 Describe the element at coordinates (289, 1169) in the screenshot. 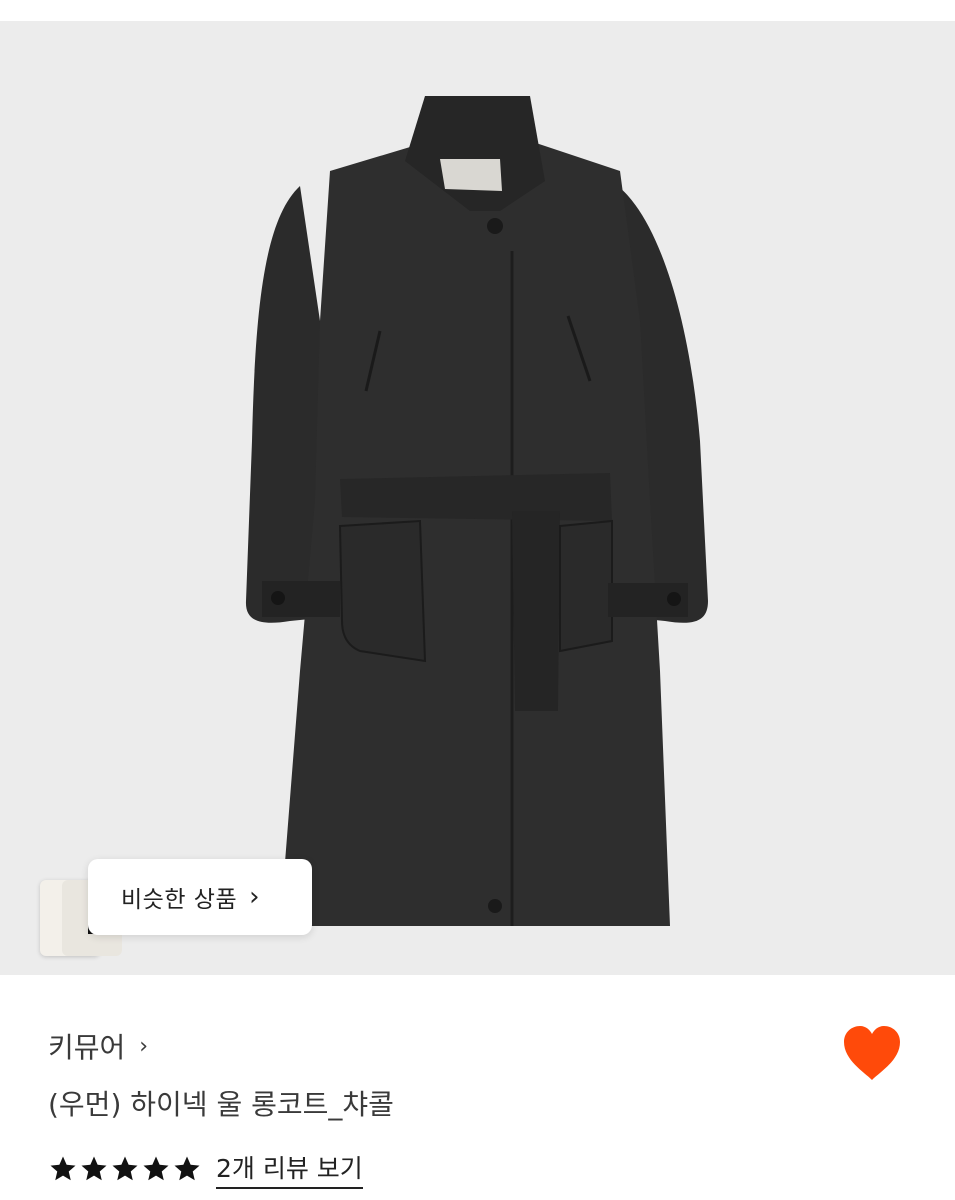

I see `review-link: 2개 리뷰 보기` at that location.